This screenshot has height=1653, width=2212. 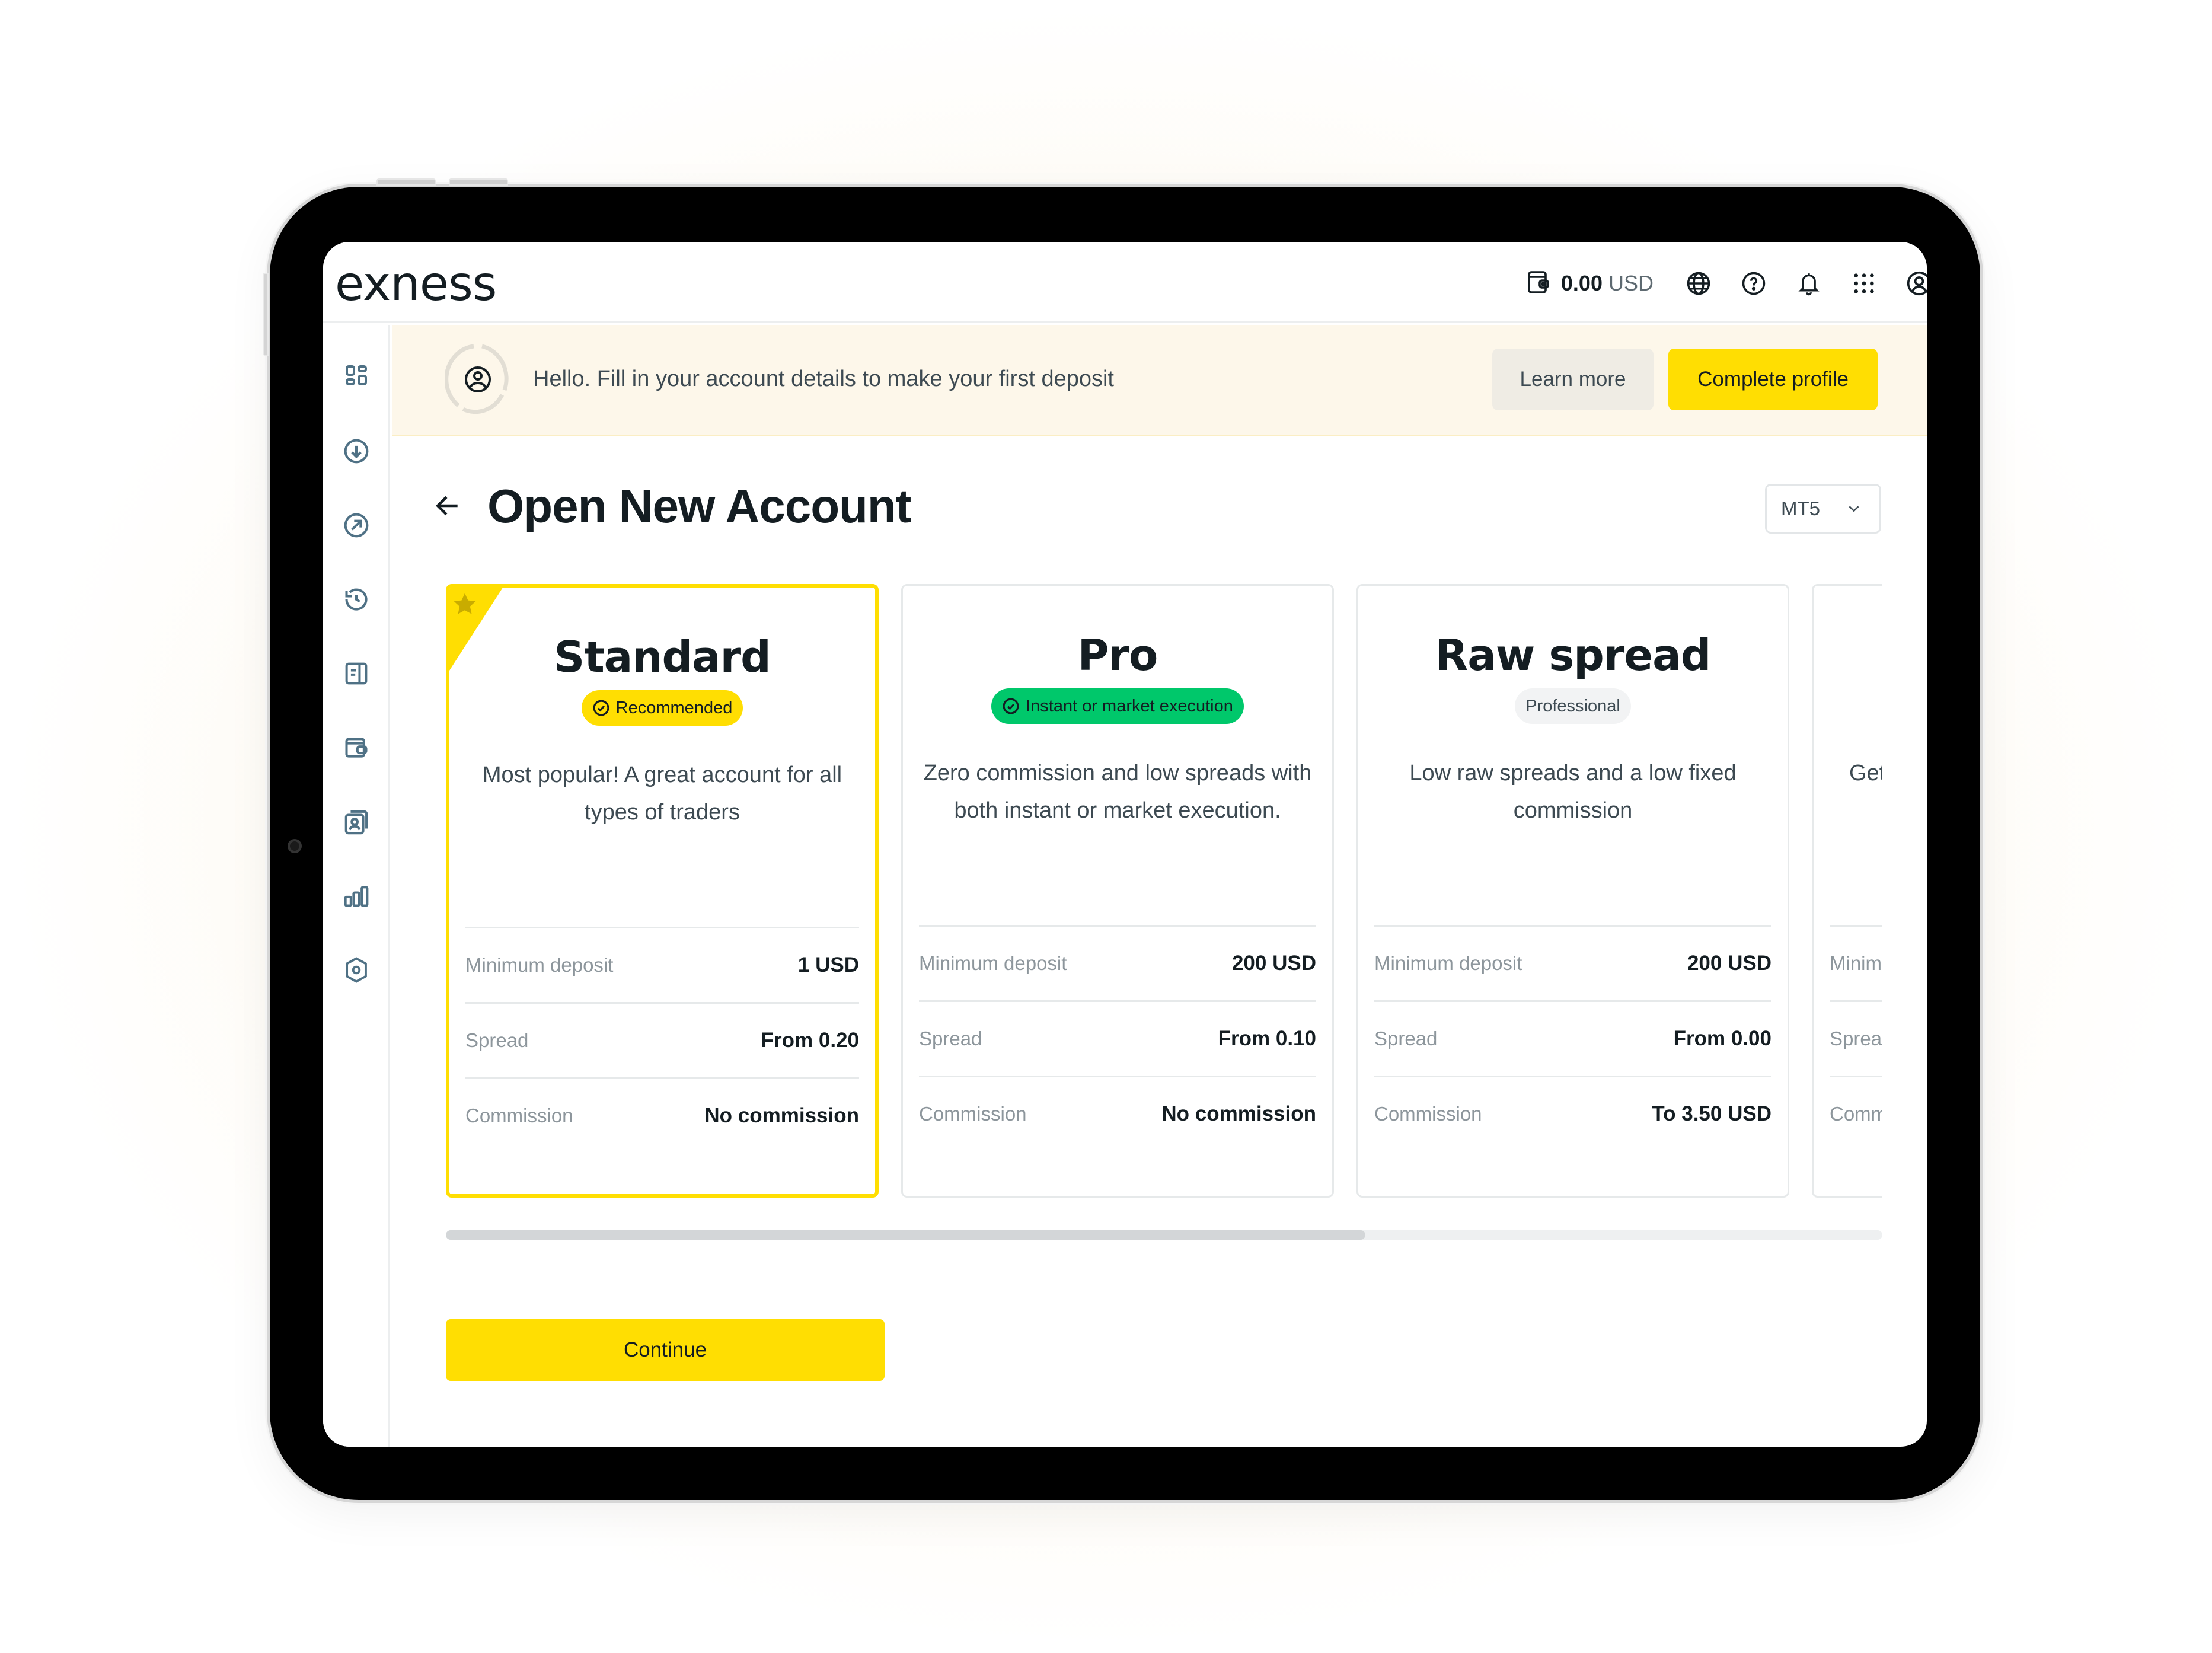 I want to click on sidebar-item-history, so click(x=356, y=600).